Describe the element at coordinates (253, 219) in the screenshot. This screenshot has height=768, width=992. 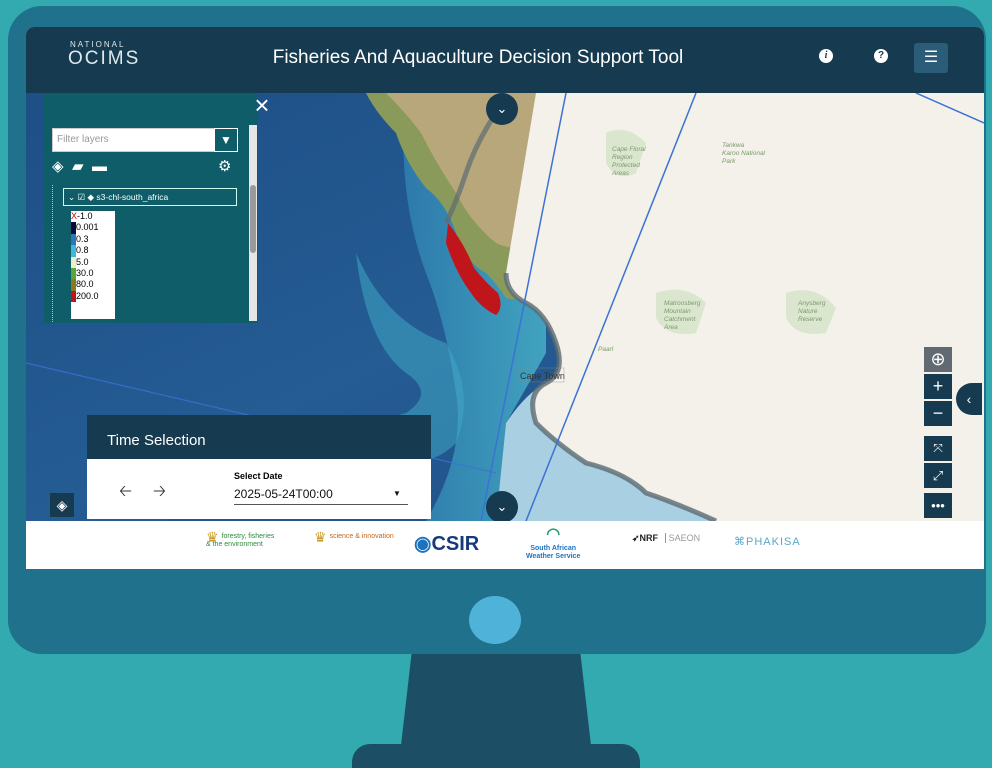
I see `layers-scroll-thumb` at that location.